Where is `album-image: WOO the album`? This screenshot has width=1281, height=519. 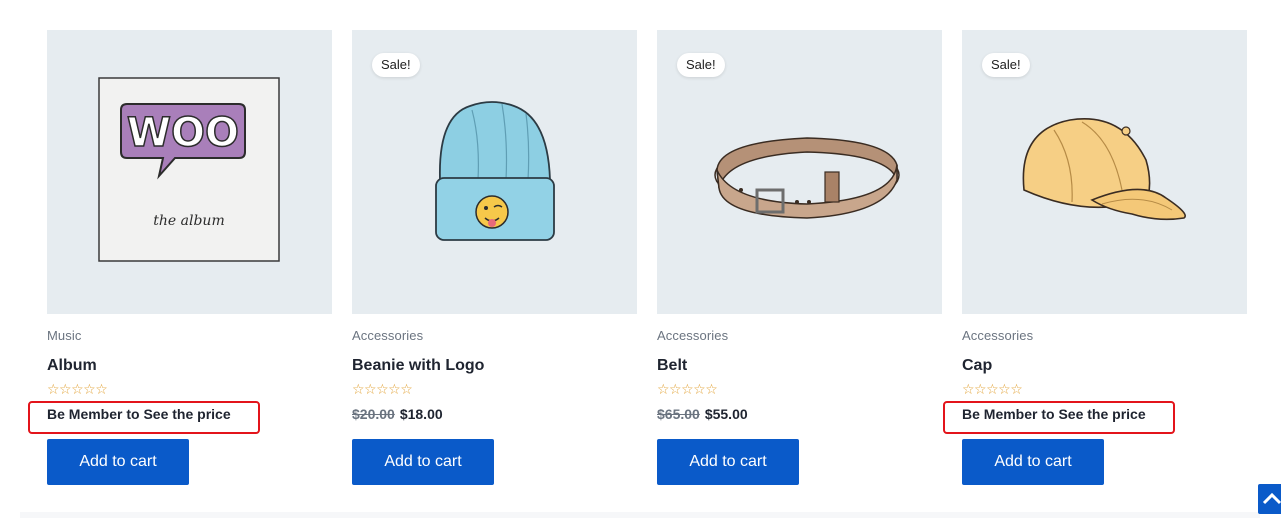 album-image: WOO the album is located at coordinates (189, 169).